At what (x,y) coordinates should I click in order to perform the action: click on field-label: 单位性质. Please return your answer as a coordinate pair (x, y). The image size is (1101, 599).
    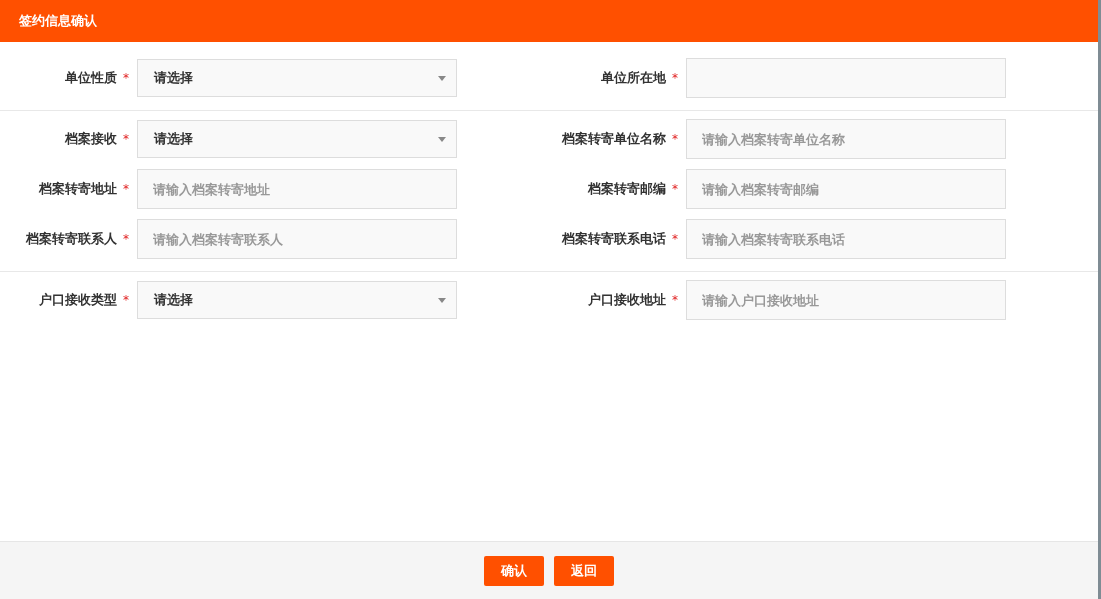
    Looking at the image, I should click on (91, 78).